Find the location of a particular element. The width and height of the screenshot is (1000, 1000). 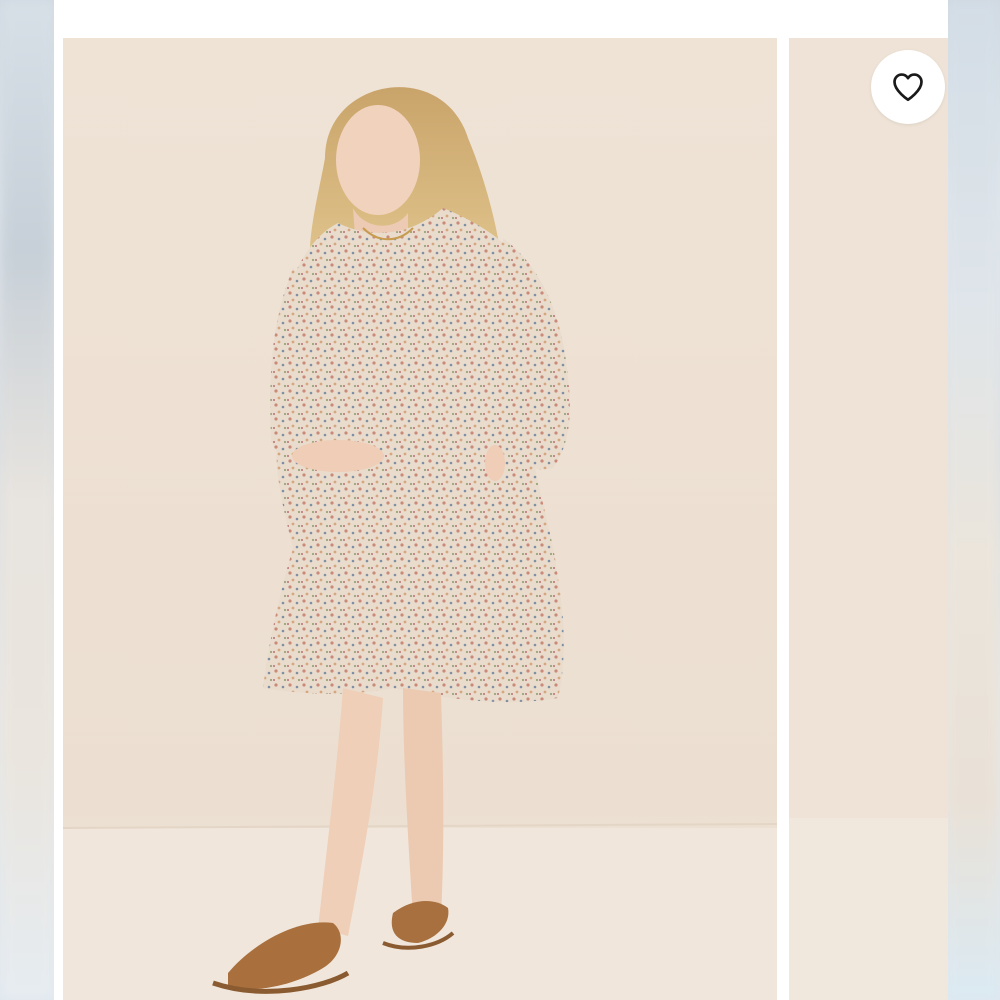

favorite-button is located at coordinates (908, 87).